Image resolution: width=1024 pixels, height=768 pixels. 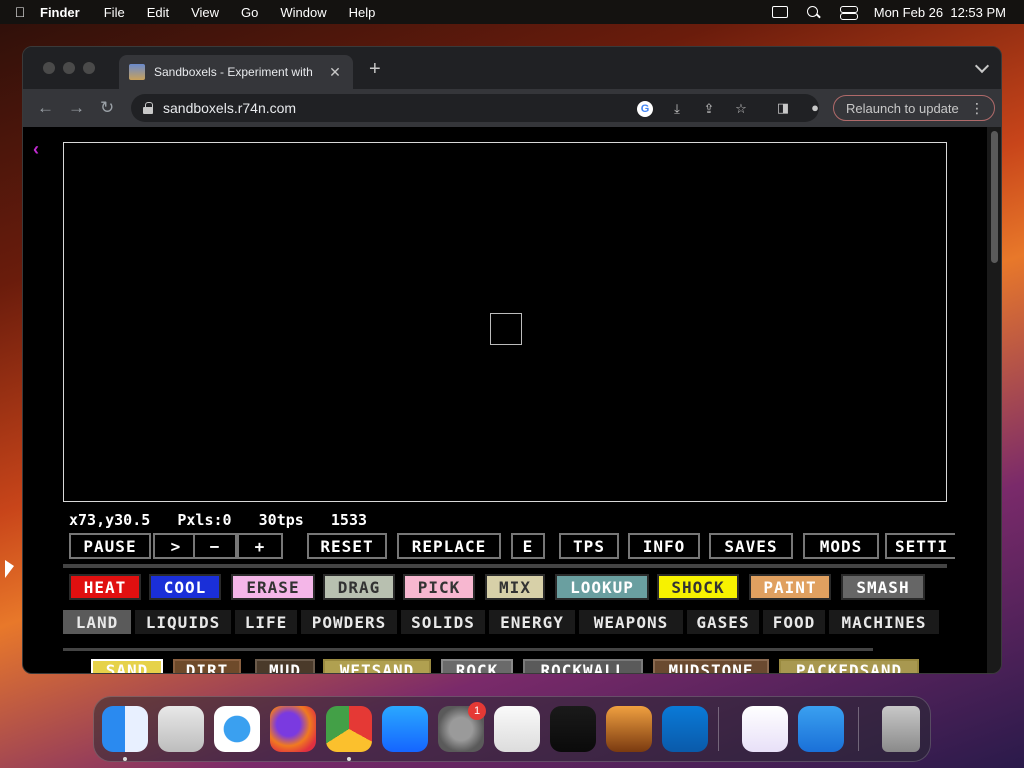 What do you see at coordinates (475, 108) in the screenshot?
I see `address-bar: sandboxels.r74n.com G ⤓ ⇪ ☆` at bounding box center [475, 108].